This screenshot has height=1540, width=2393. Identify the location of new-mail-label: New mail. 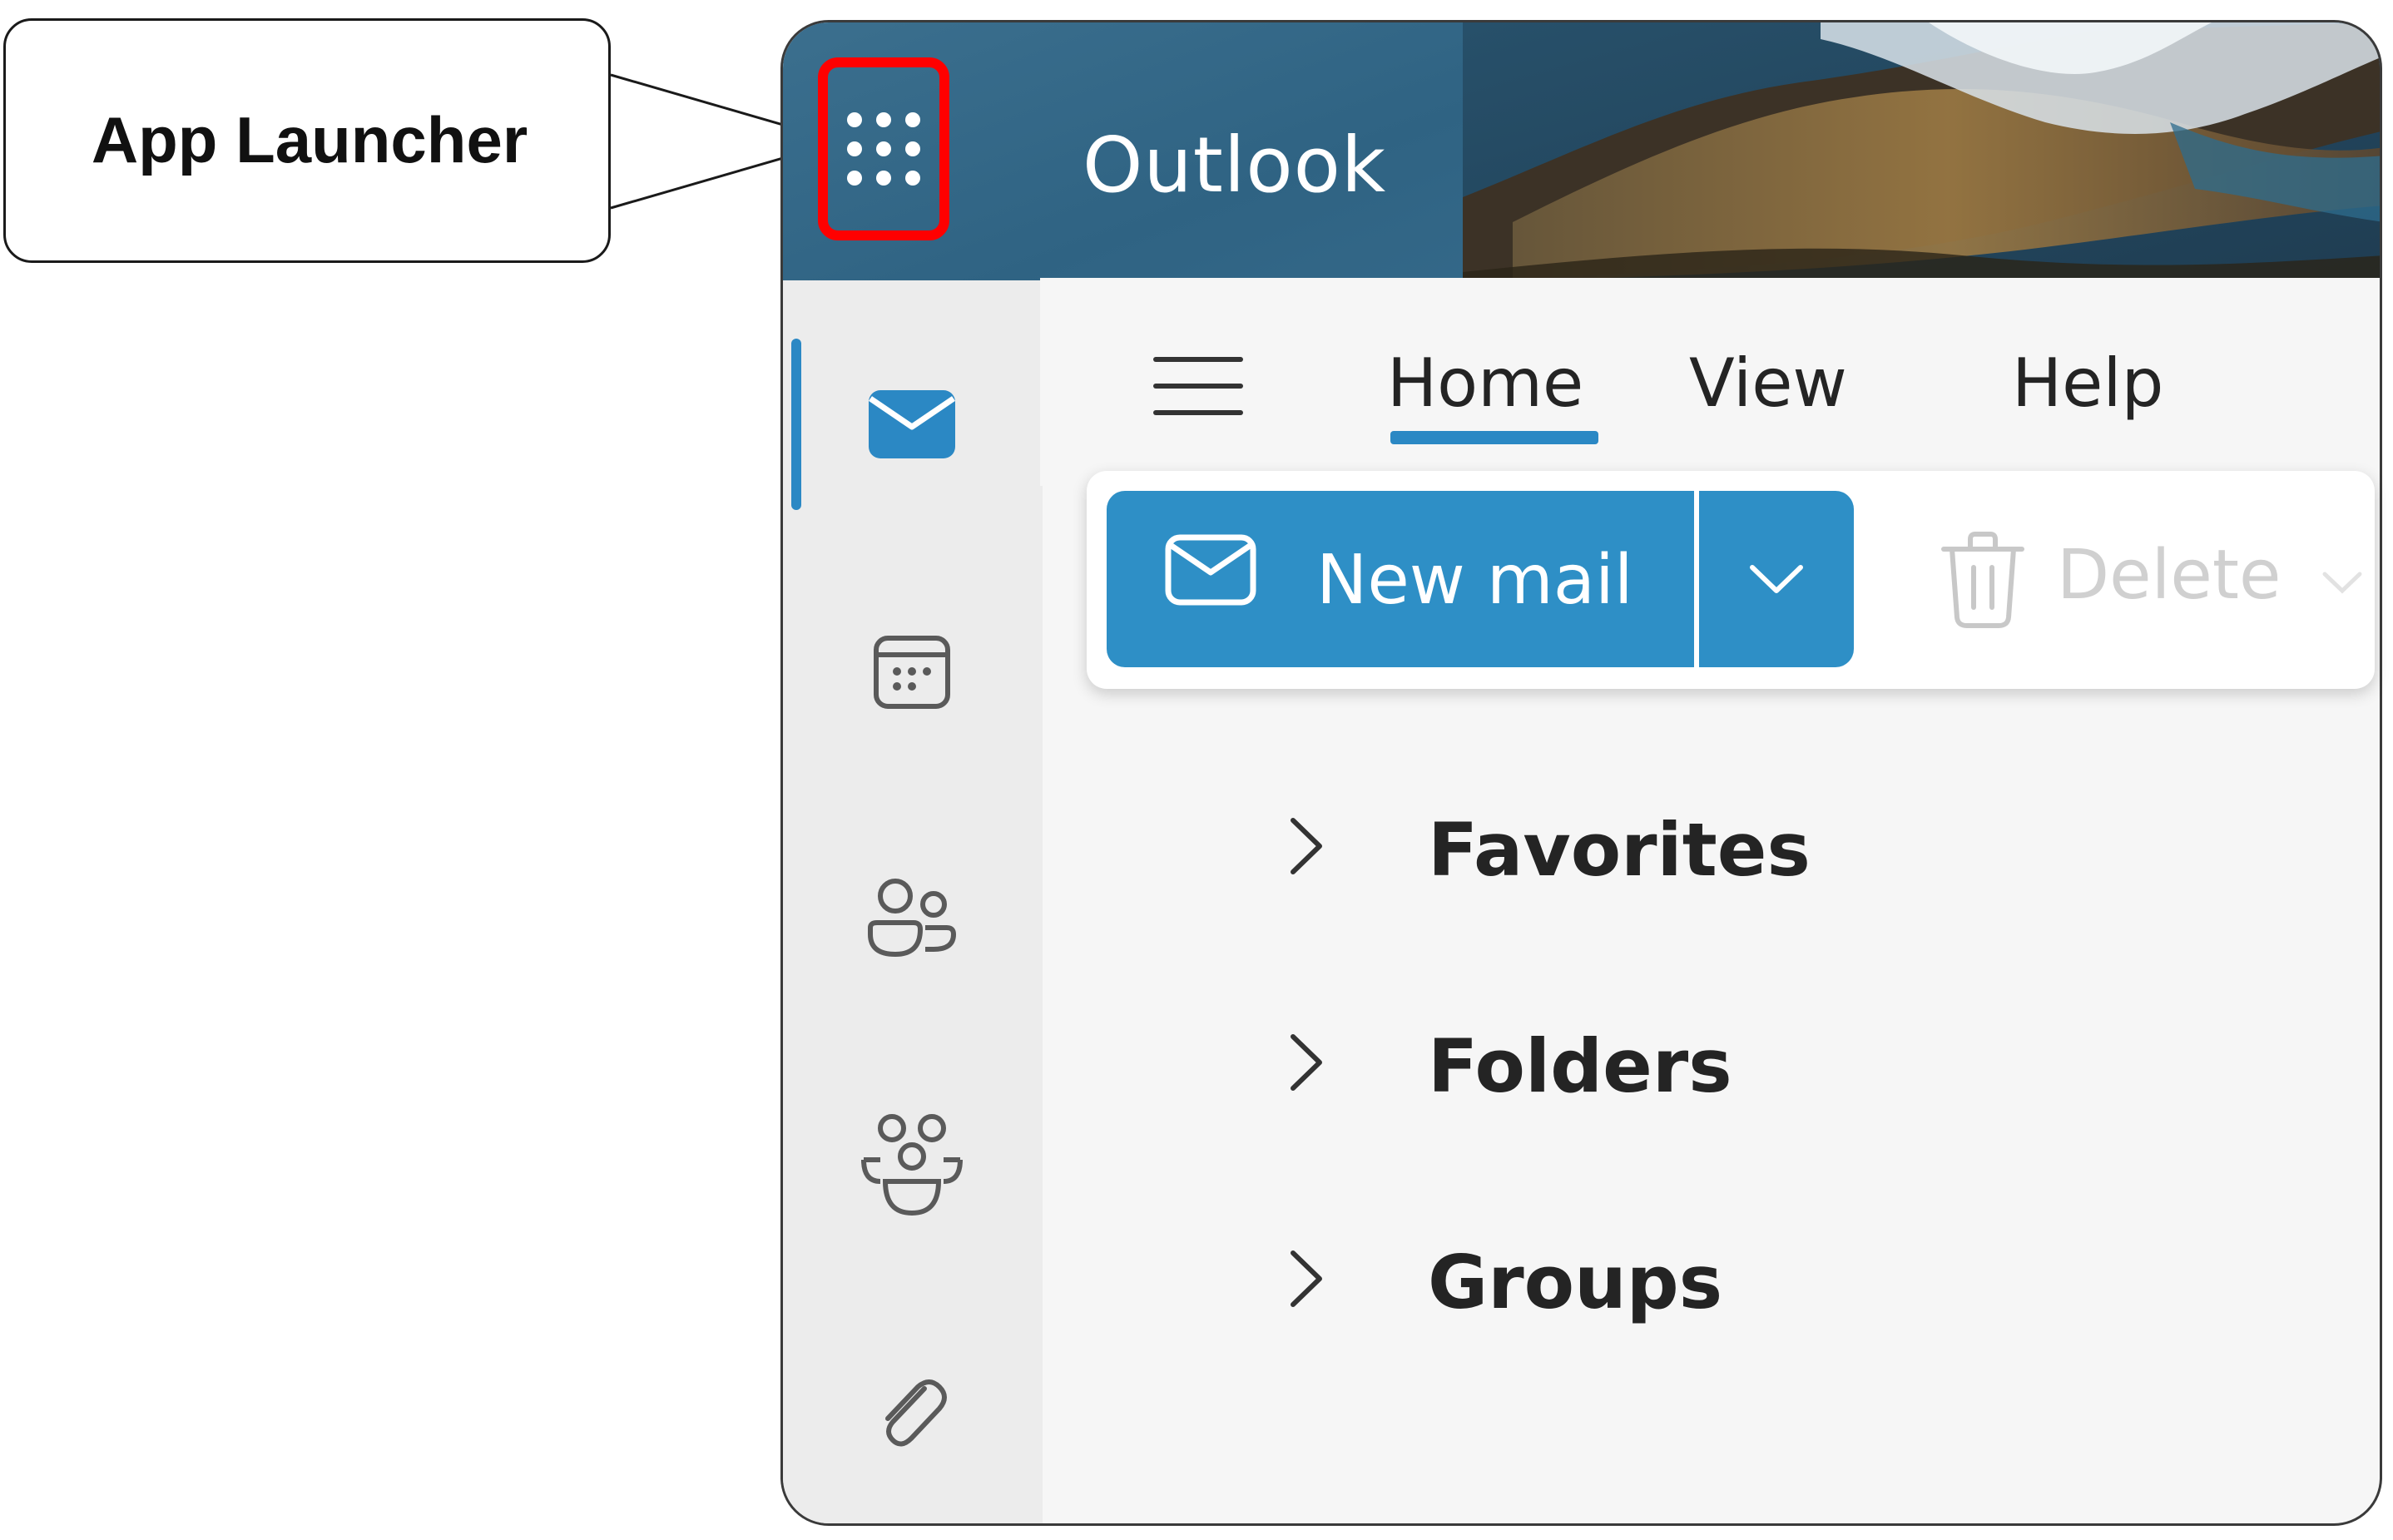
(1474, 580).